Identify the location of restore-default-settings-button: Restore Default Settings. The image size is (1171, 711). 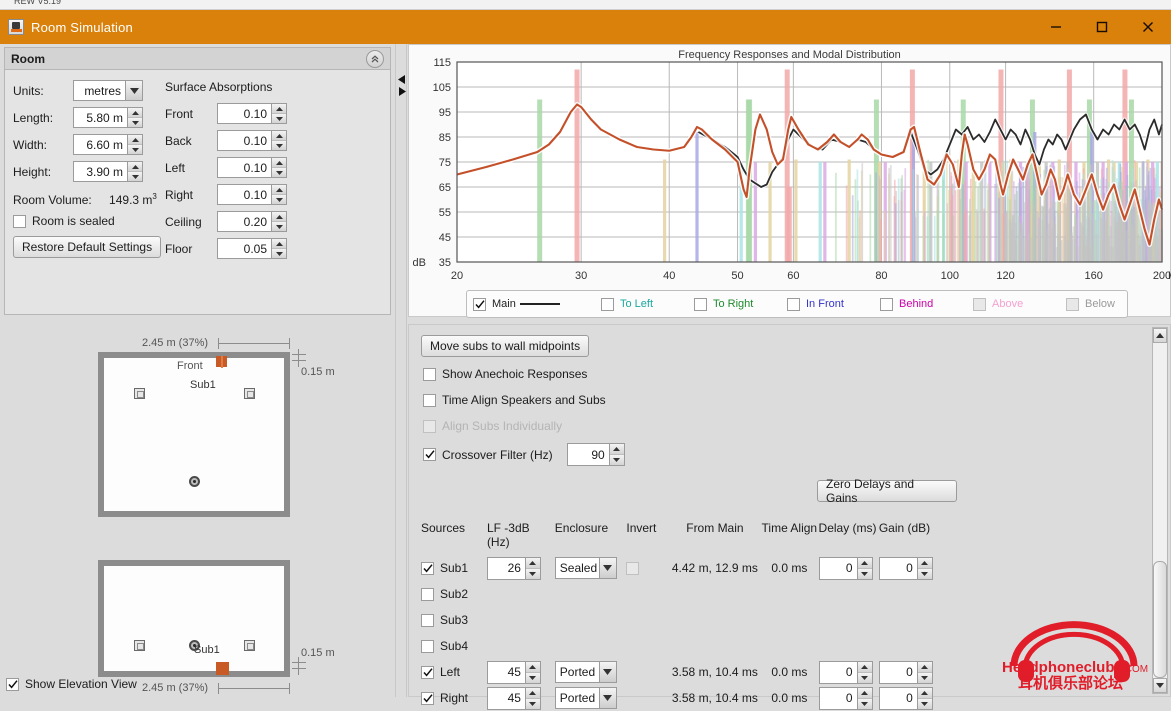
(87, 247).